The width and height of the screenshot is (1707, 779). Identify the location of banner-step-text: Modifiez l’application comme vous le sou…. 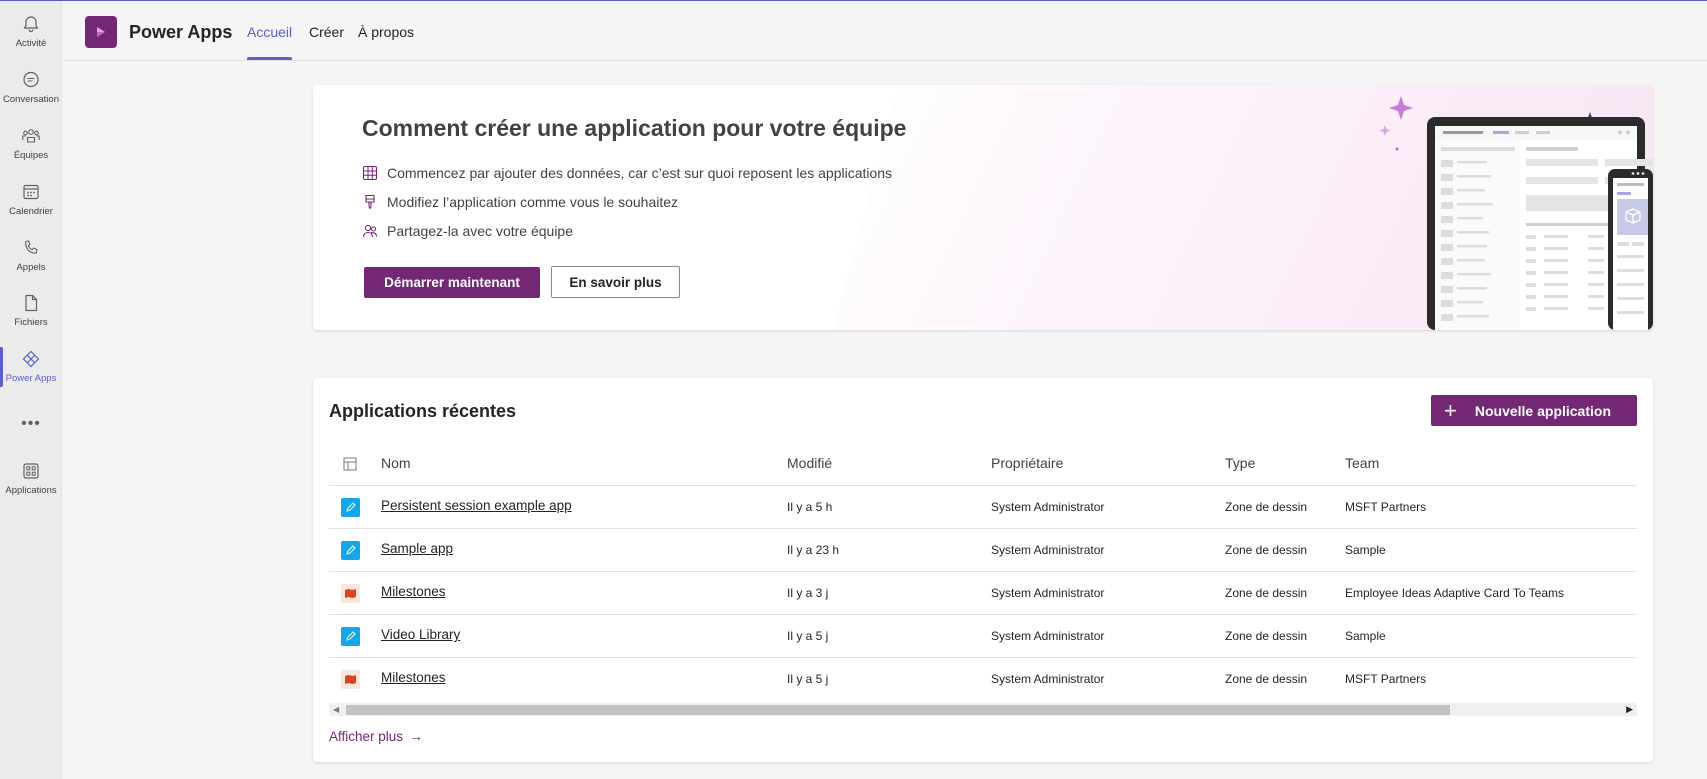
(533, 202).